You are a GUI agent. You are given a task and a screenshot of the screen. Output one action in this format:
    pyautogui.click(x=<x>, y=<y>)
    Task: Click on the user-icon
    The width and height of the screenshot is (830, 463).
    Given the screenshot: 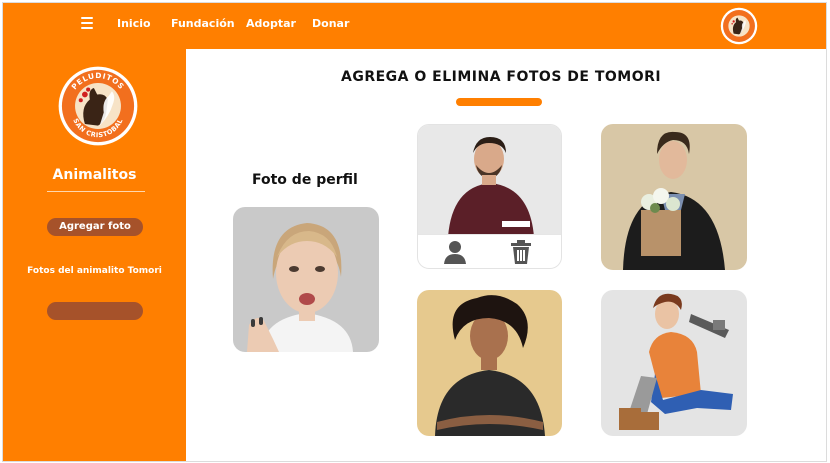 What is the action you would take?
    pyautogui.click(x=455, y=252)
    